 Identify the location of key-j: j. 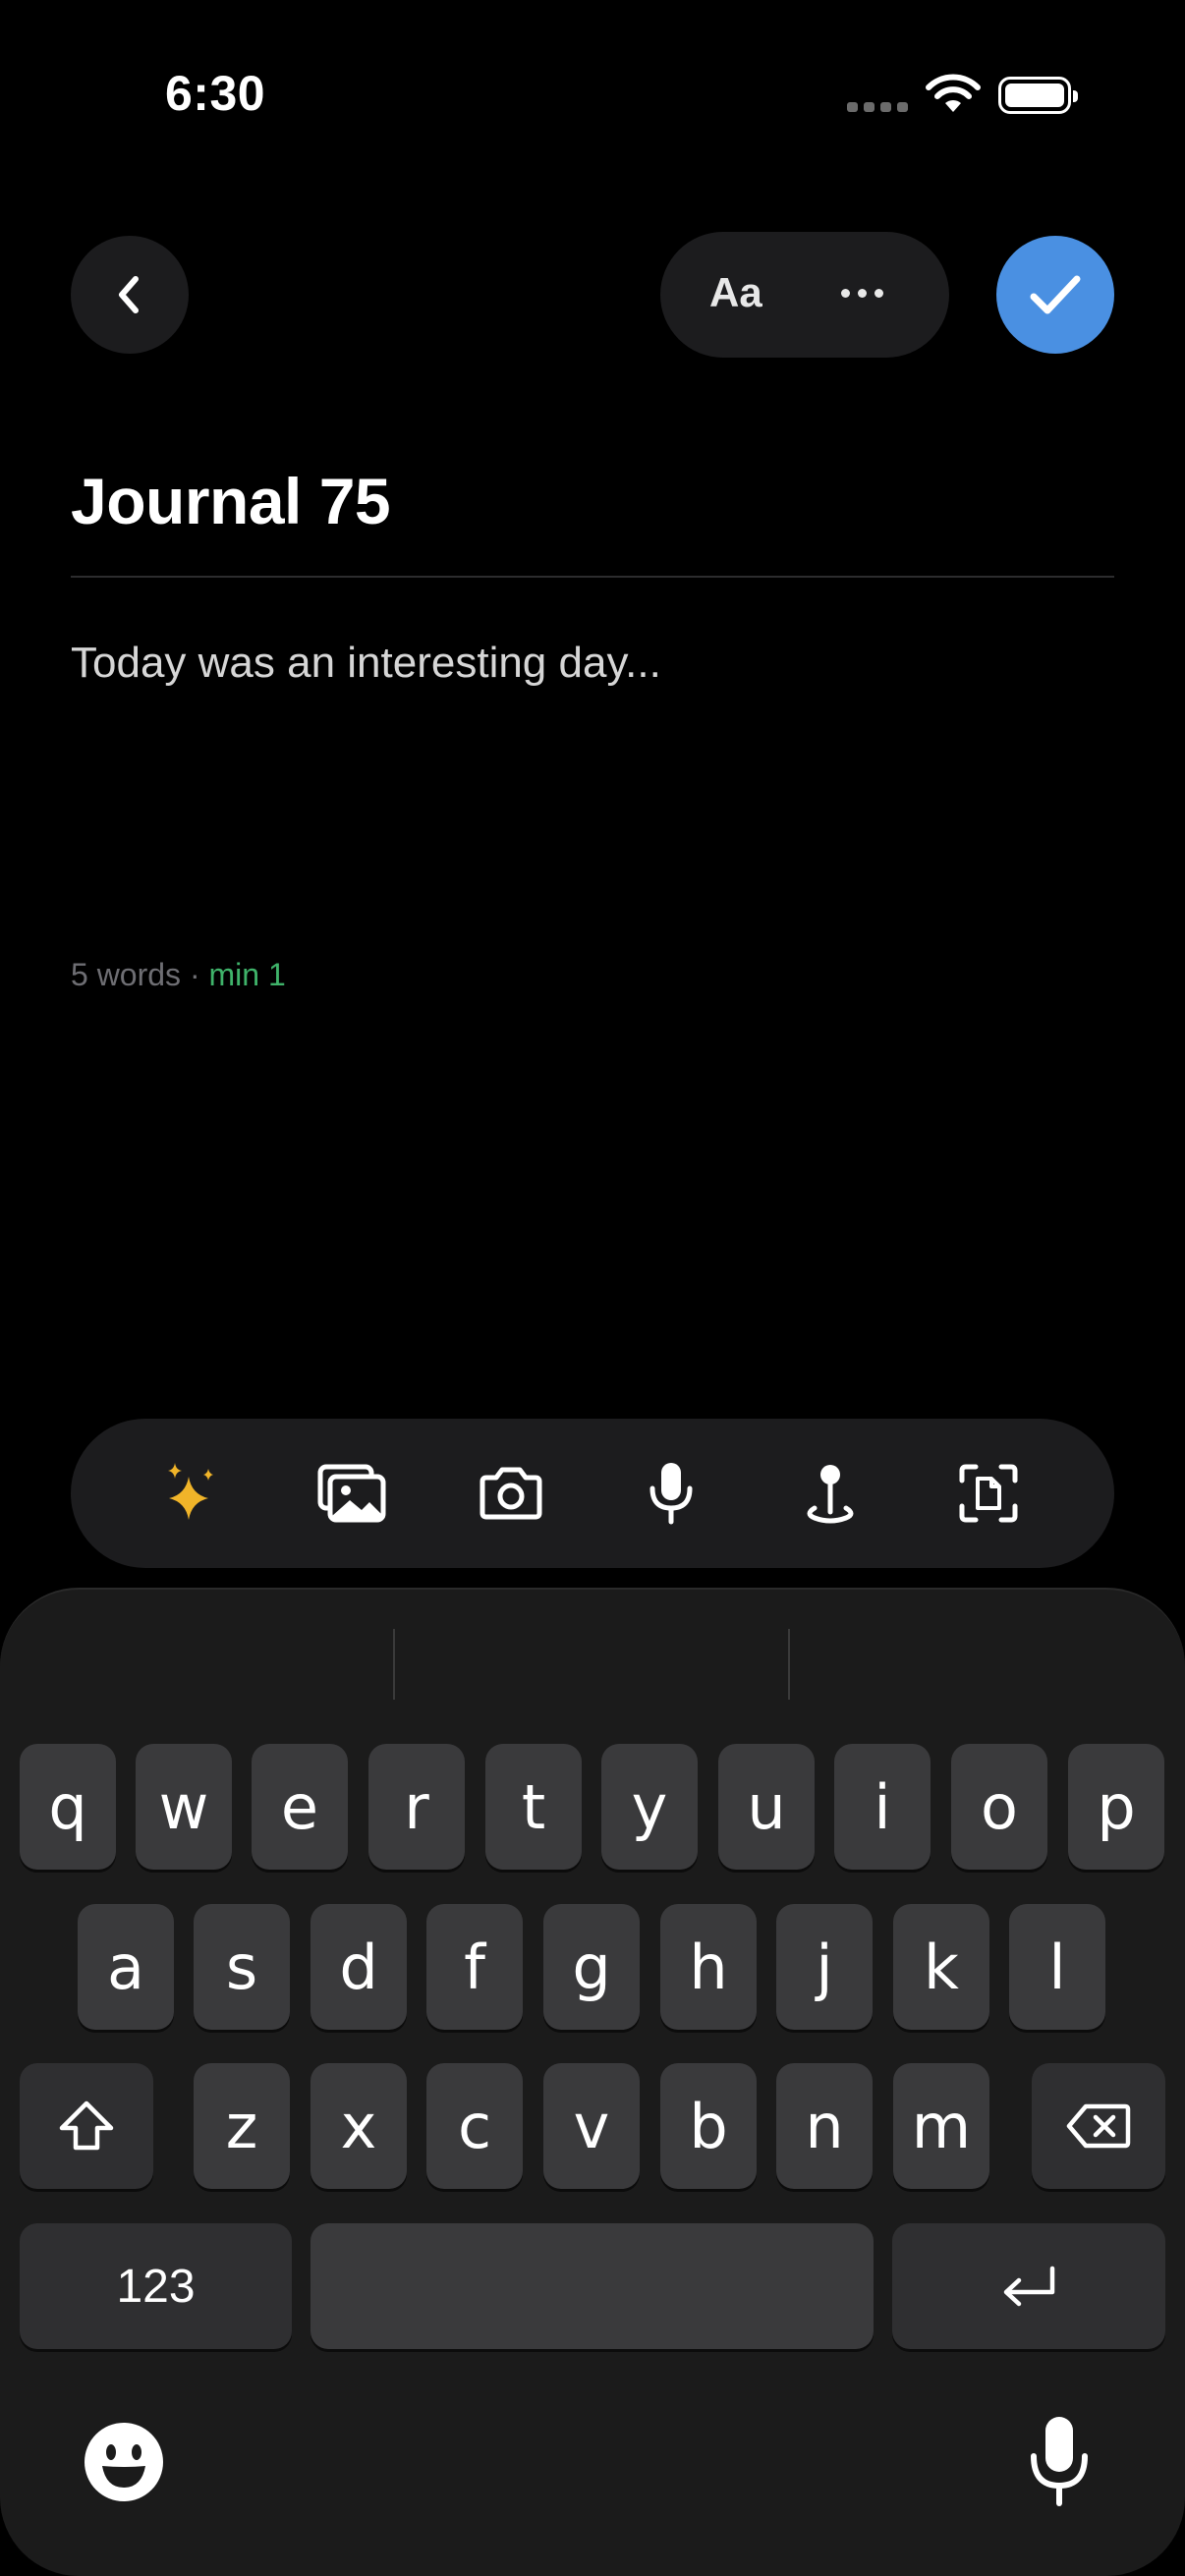
(825, 1967).